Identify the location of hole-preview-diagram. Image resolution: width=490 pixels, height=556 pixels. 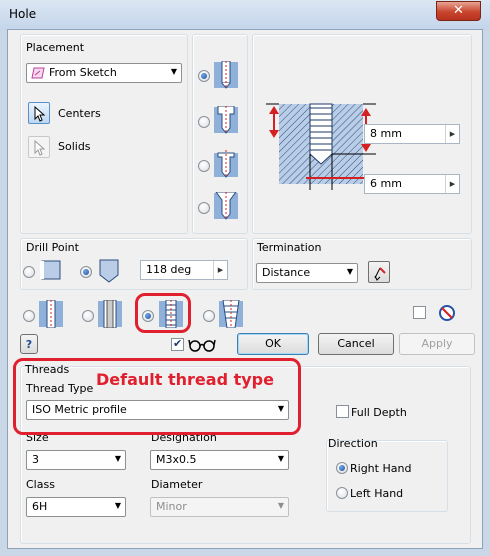
(321, 146).